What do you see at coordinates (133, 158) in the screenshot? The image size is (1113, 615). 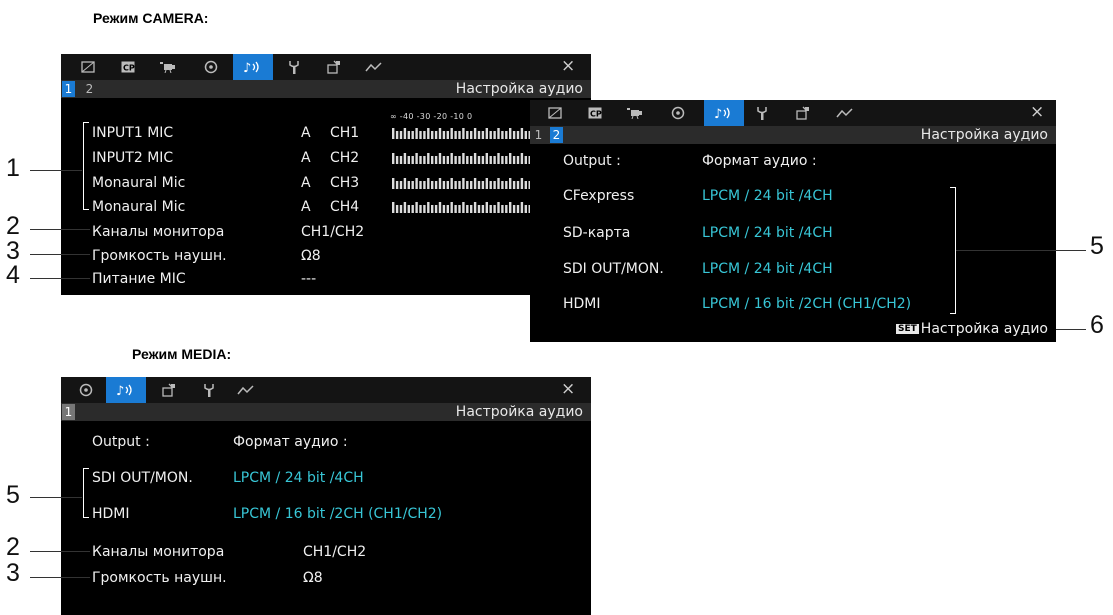 I see `input-row-label: INPUT2 MIC` at bounding box center [133, 158].